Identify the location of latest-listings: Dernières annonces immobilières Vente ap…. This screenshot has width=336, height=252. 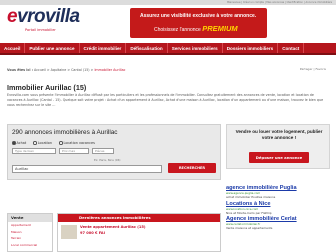
(139, 232).